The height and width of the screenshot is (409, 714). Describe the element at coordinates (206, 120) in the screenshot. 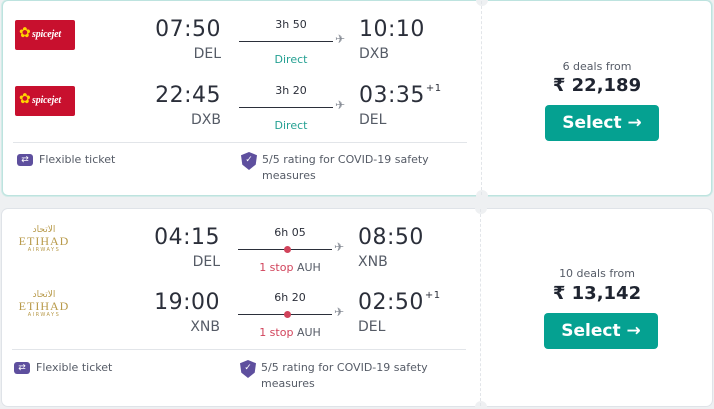

I see `departure-airport: DXB` at that location.